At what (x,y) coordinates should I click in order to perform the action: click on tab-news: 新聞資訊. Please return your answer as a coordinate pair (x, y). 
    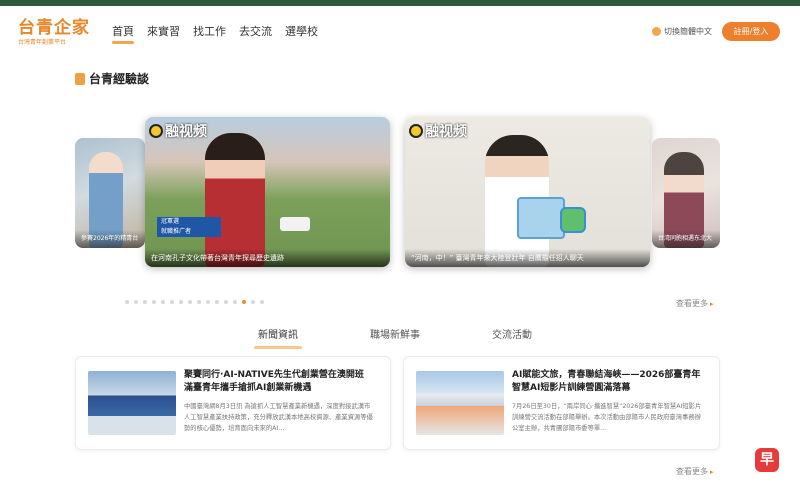
    Looking at the image, I should click on (278, 339).